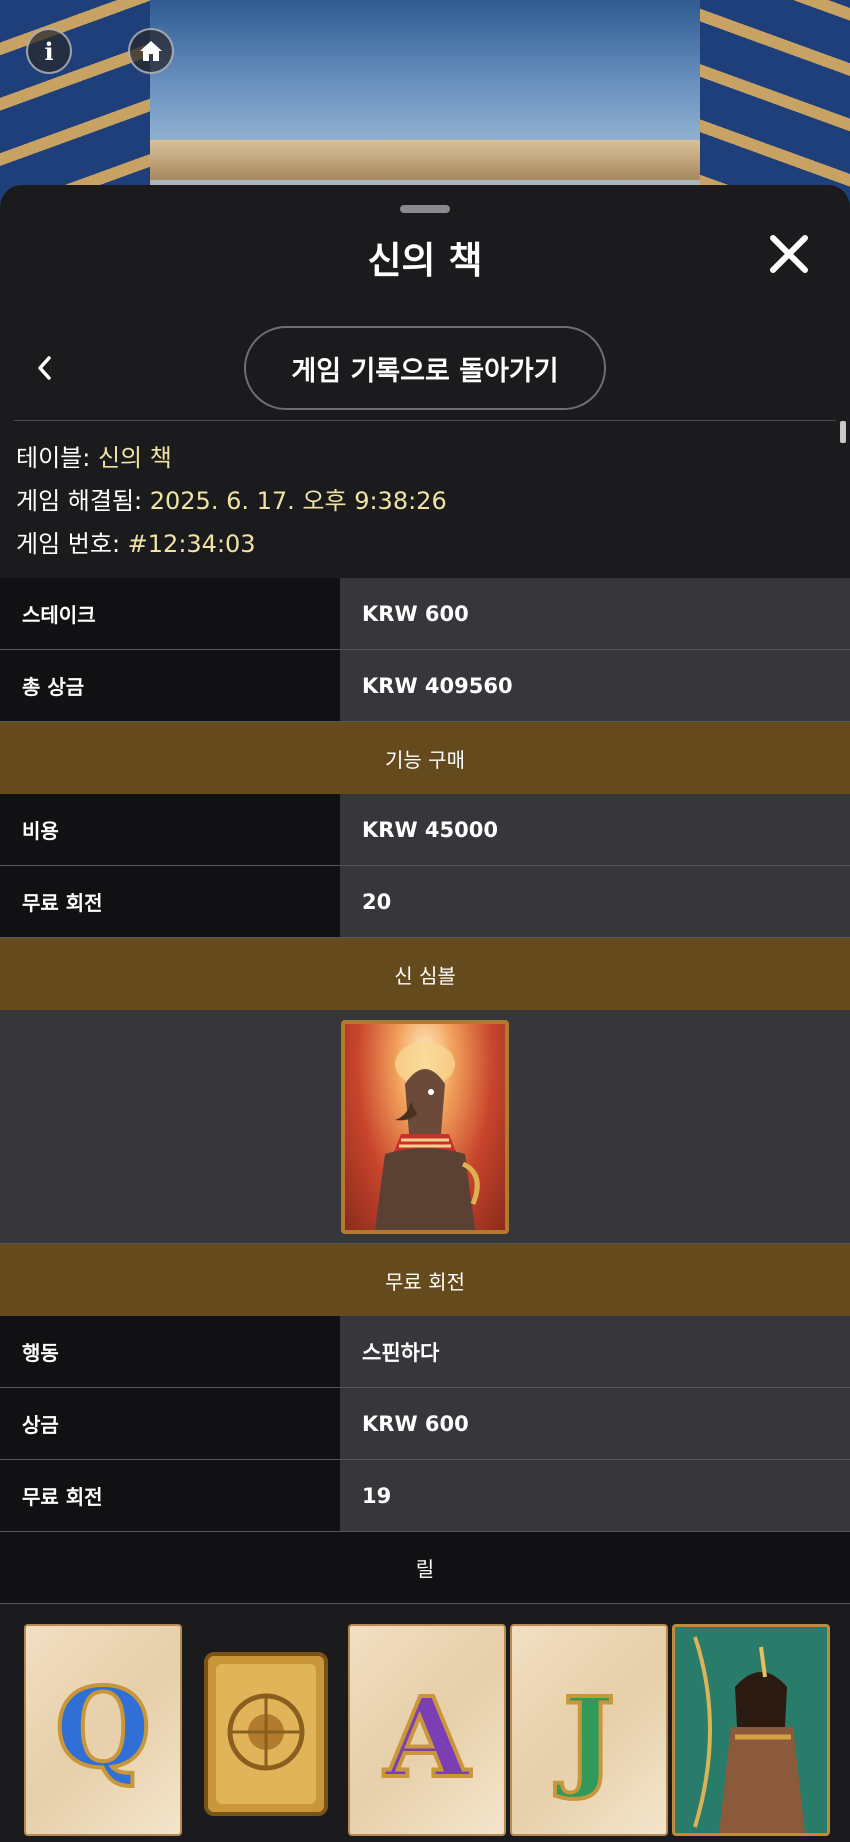  What do you see at coordinates (425, 1280) in the screenshot?
I see `section-header-free-spin: 무료 회전` at bounding box center [425, 1280].